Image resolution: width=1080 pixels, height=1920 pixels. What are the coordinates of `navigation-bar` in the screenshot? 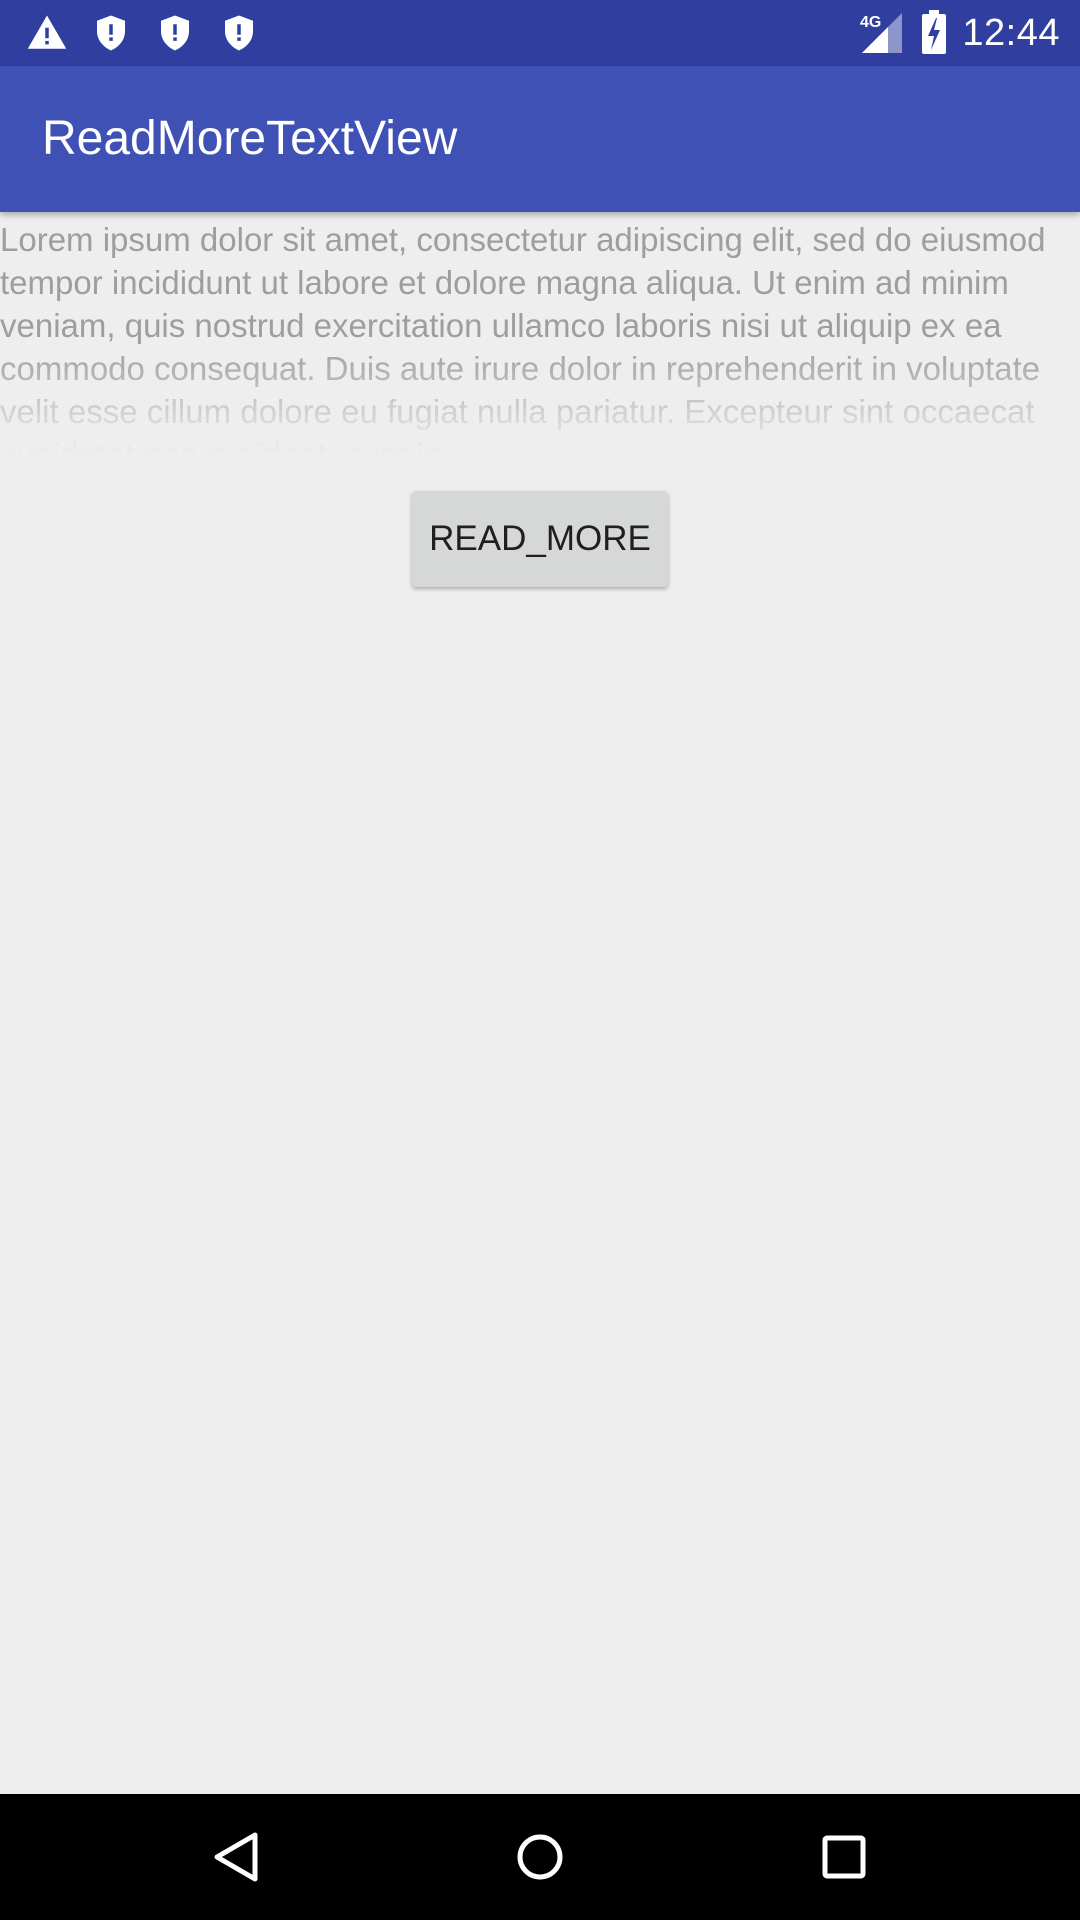 It's located at (540, 1857).